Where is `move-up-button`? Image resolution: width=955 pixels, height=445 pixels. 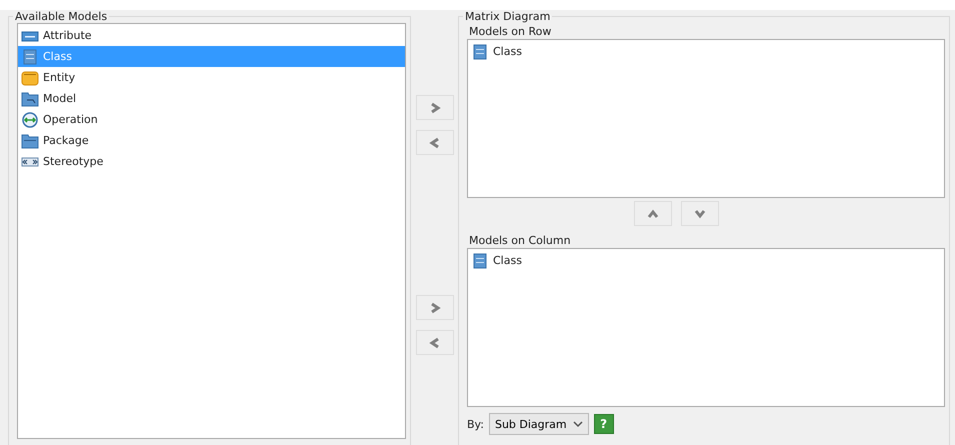 move-up-button is located at coordinates (653, 213).